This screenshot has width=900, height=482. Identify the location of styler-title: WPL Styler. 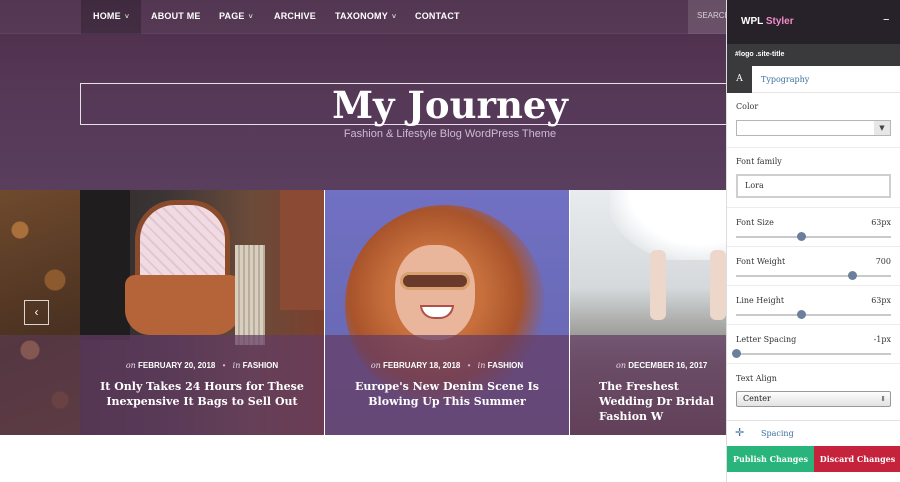
(767, 21).